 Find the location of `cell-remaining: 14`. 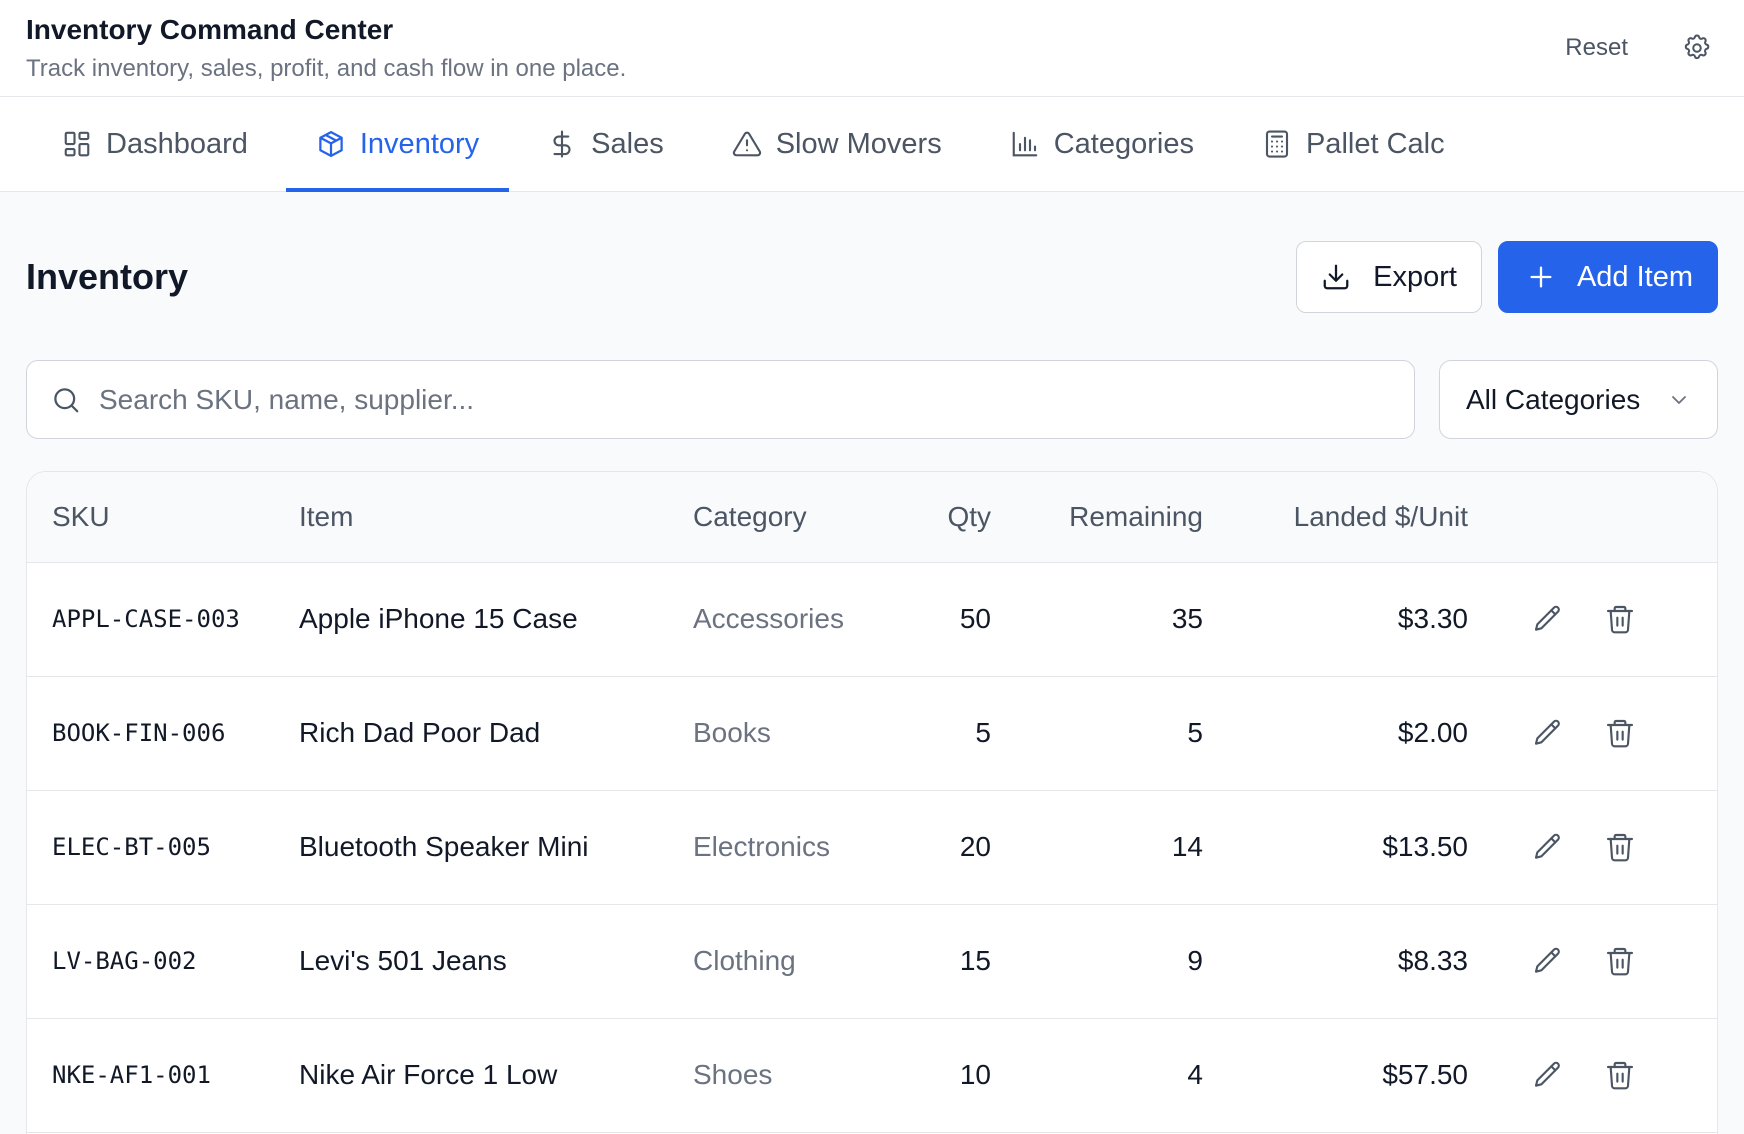

cell-remaining: 14 is located at coordinates (1097, 847).